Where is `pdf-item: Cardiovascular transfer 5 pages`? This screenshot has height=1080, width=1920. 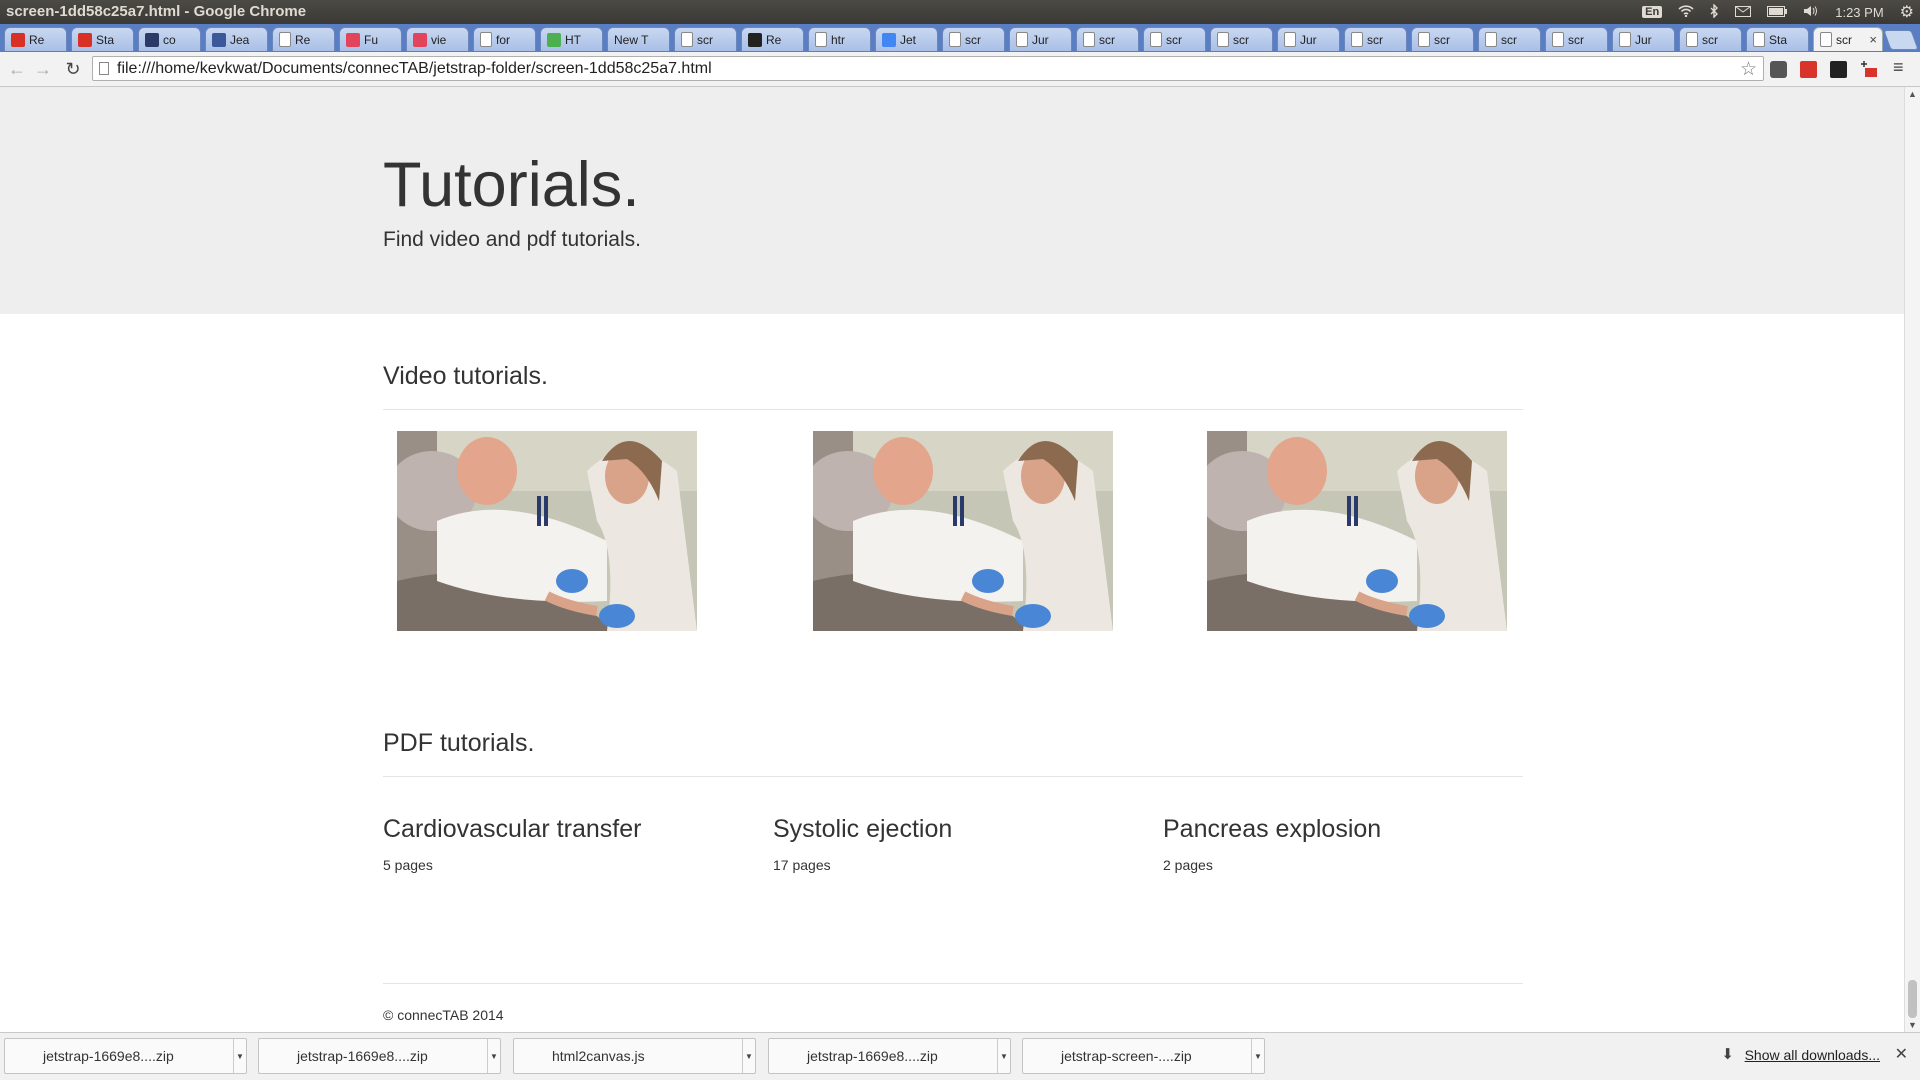 pdf-item: Cardiovascular transfer 5 pages is located at coordinates (512, 844).